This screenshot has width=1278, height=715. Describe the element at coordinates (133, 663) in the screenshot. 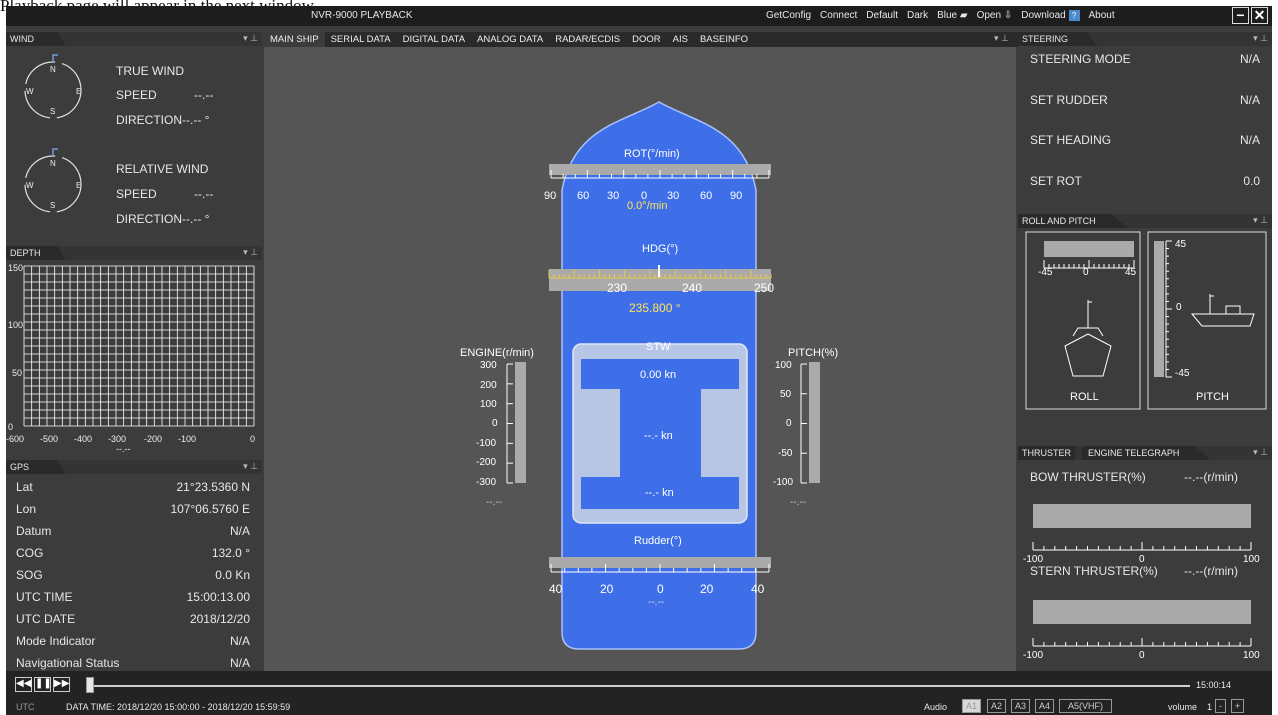

I see `gps-row-nav-status: Navigational Status N/A` at that location.